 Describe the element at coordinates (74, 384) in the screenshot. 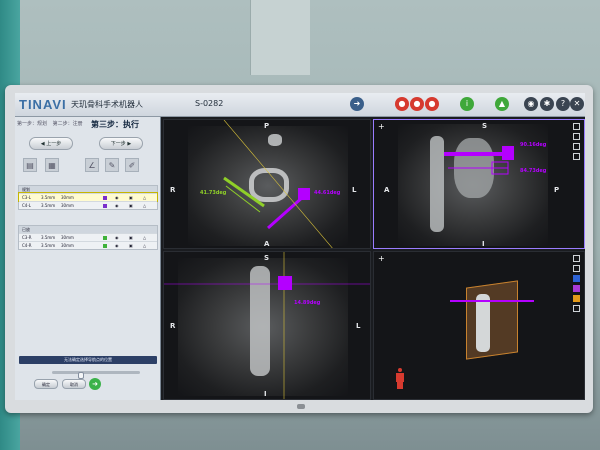

I see `cancel-button: 取消` at that location.